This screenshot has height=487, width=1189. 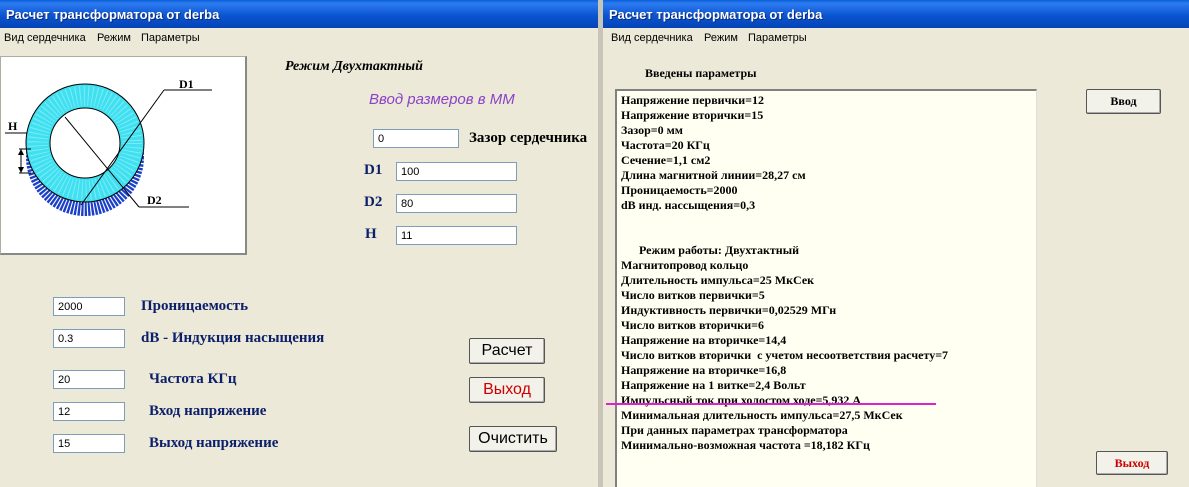 I want to click on h-input, so click(x=456, y=235).